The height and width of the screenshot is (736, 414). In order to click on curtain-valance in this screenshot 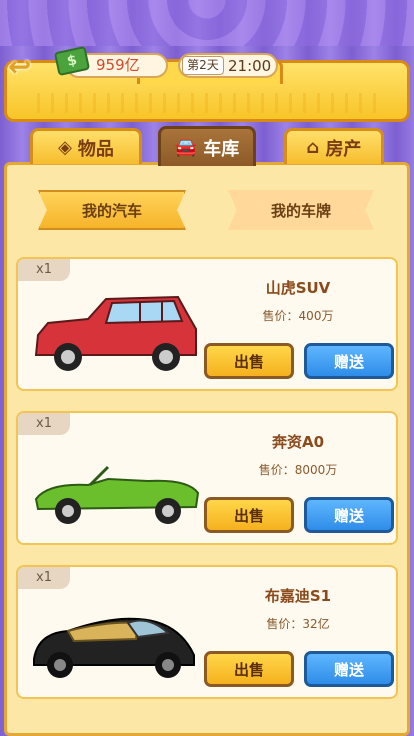, I will do `click(207, 23)`.